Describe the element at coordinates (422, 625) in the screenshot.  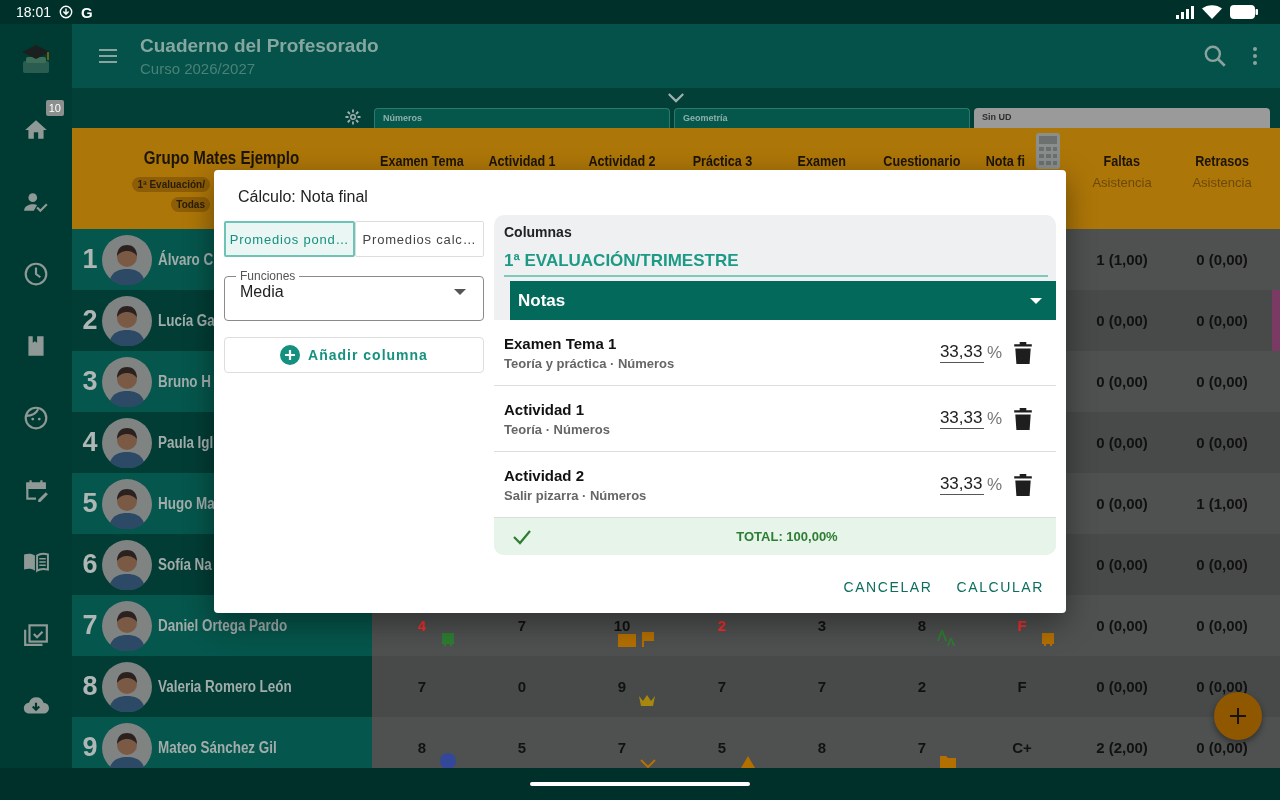
I see `grade-value: 4` at that location.